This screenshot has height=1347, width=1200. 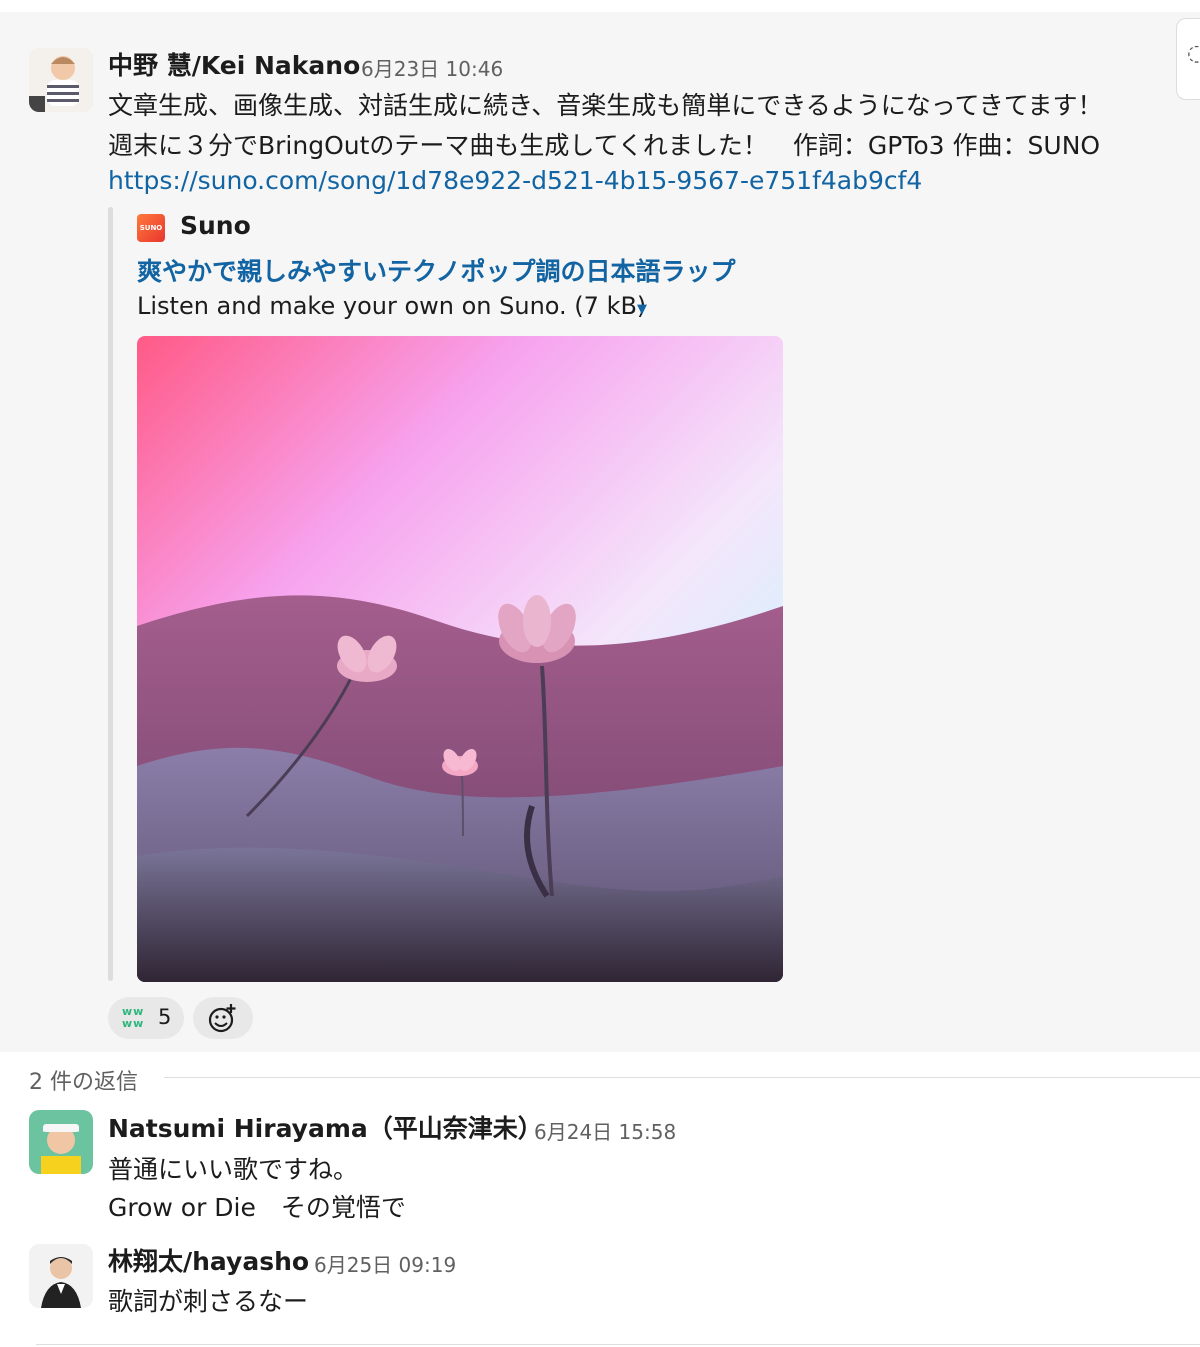 I want to click on bottom-divider, so click(x=618, y=1344).